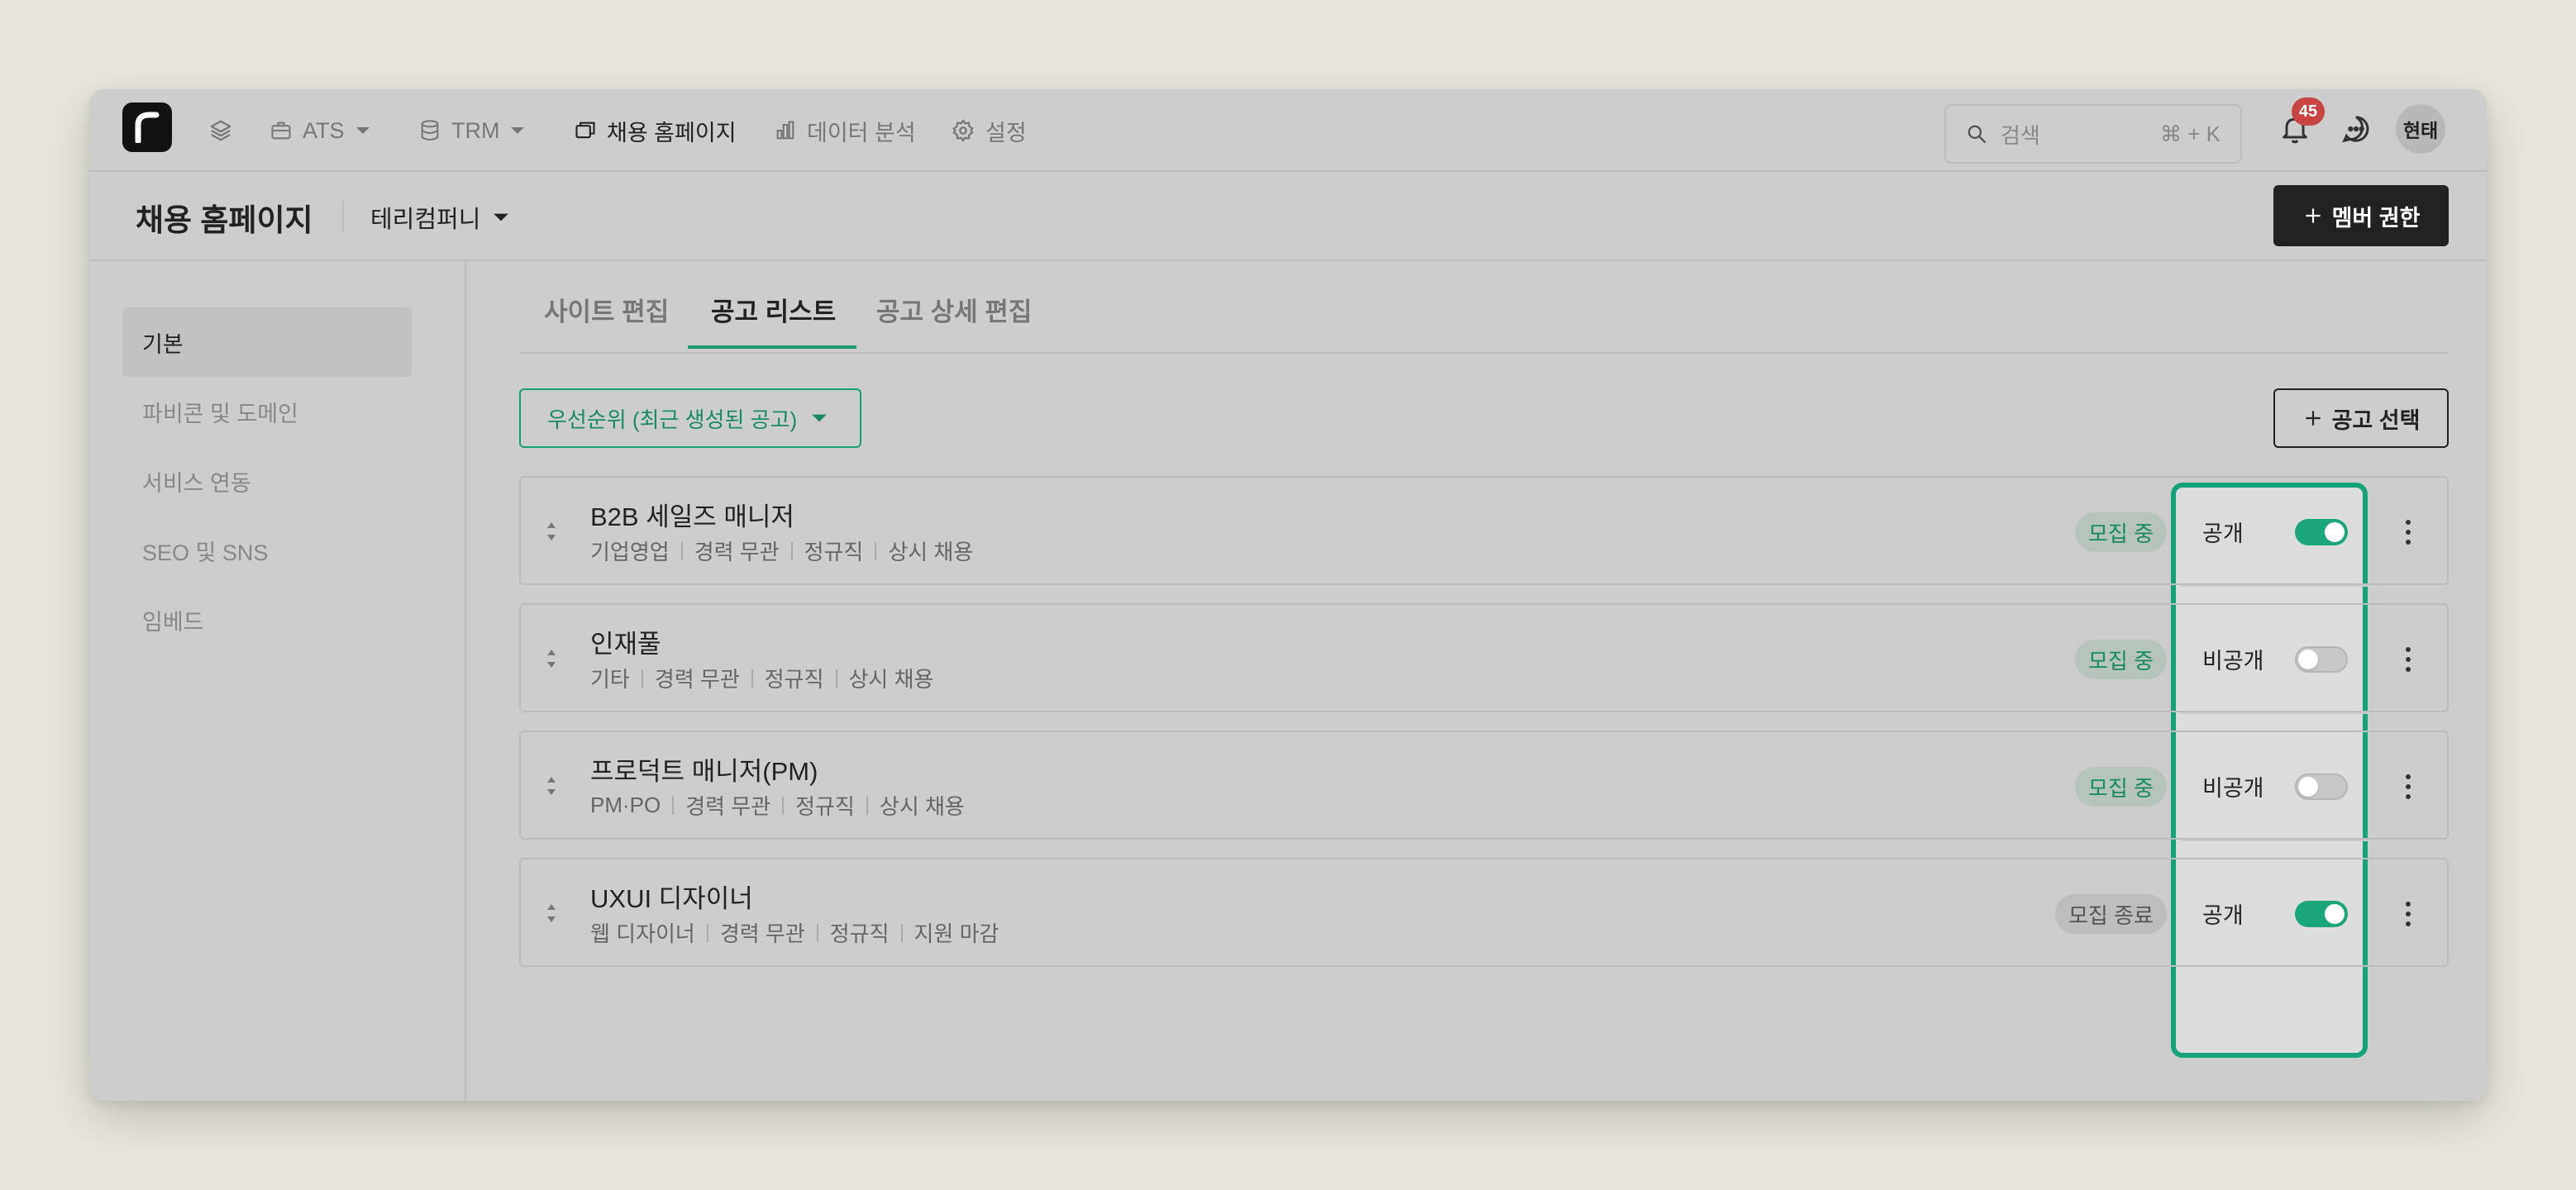  What do you see at coordinates (1288, 216) in the screenshot?
I see `page-header: 채용 홈페이지 테리컴퍼니 멤버 권한` at bounding box center [1288, 216].